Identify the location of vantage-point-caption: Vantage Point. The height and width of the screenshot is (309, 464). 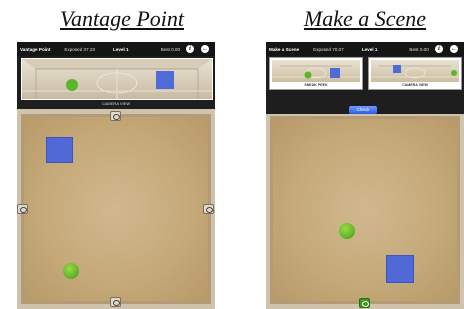
(122, 18).